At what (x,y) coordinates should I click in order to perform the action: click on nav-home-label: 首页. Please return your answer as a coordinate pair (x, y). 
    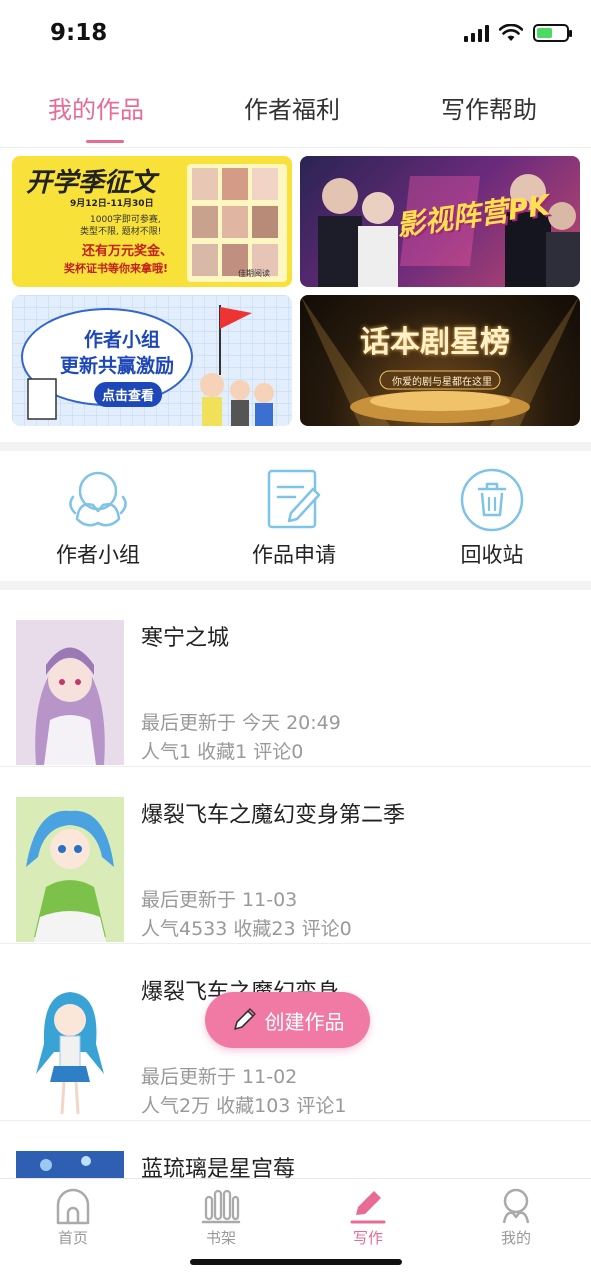
    Looking at the image, I should click on (72, 1238).